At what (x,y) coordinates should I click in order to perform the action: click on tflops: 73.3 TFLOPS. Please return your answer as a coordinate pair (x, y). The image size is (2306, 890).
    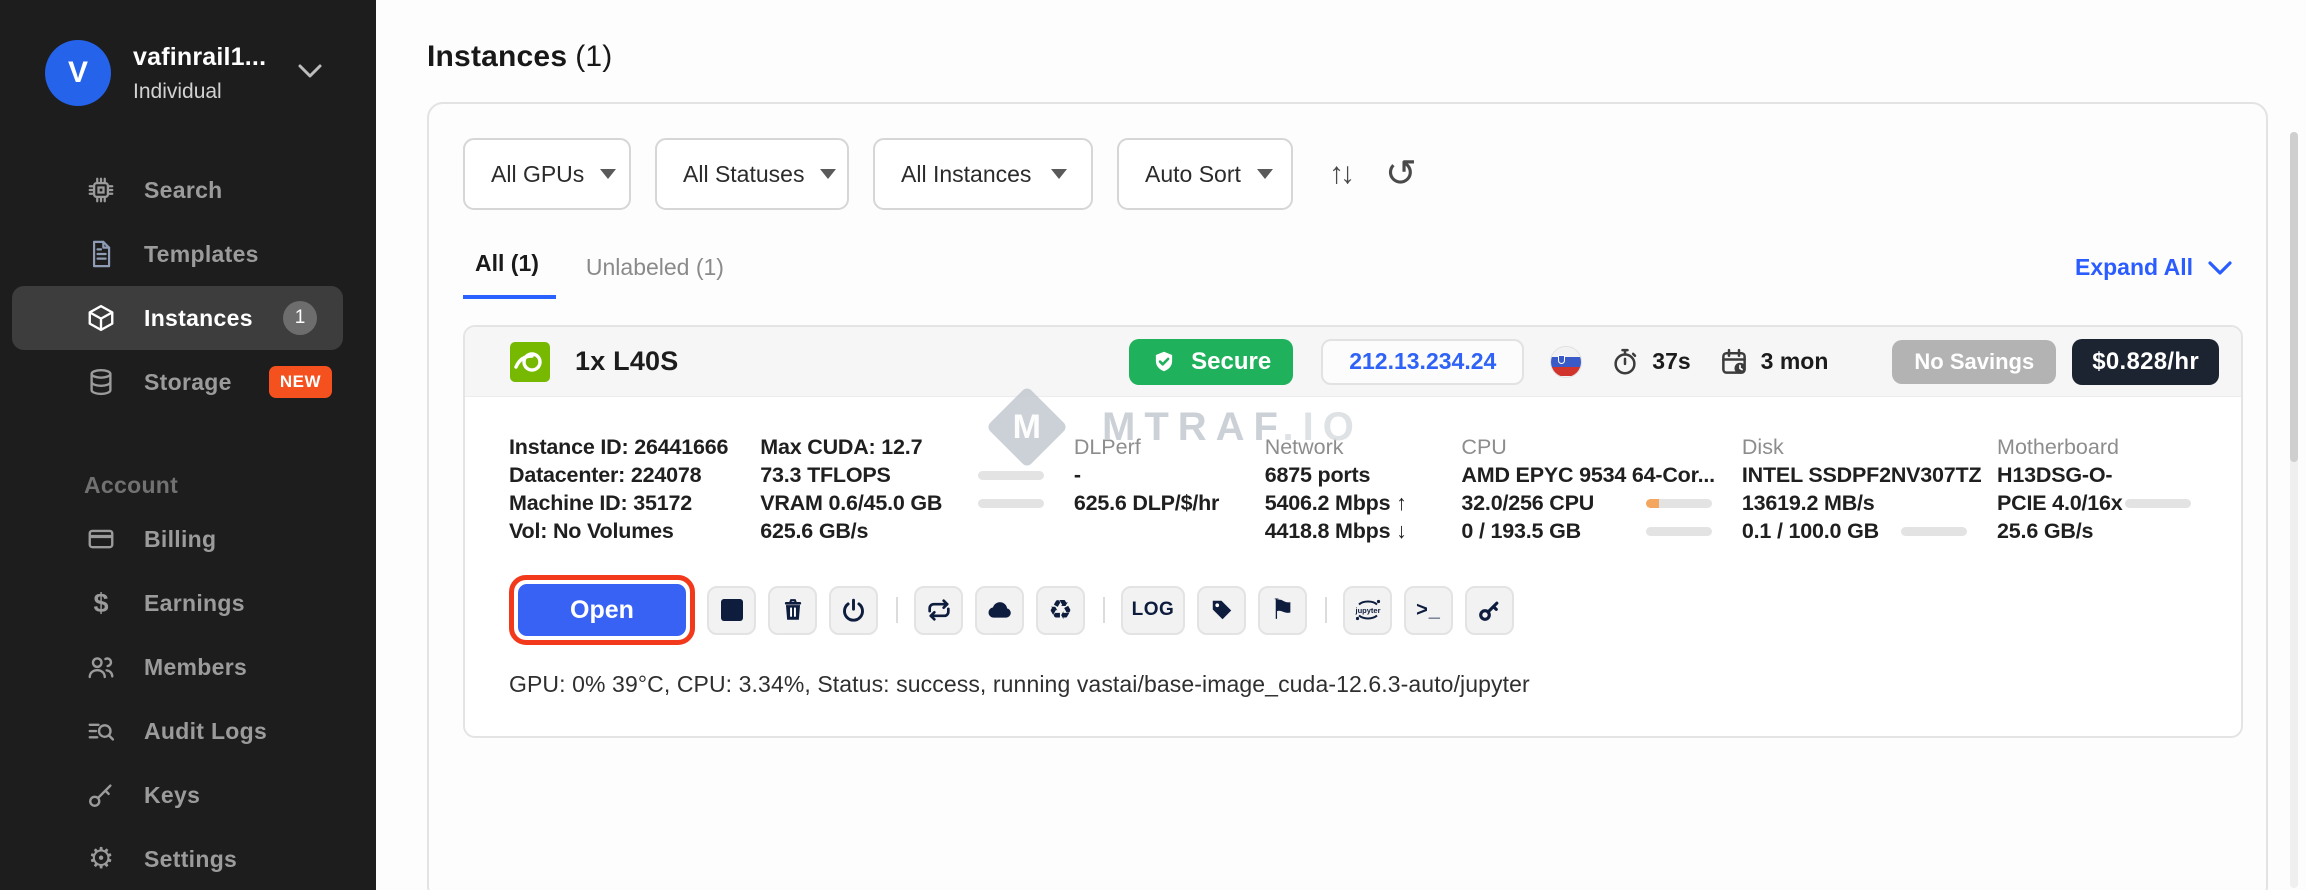
    Looking at the image, I should click on (825, 474).